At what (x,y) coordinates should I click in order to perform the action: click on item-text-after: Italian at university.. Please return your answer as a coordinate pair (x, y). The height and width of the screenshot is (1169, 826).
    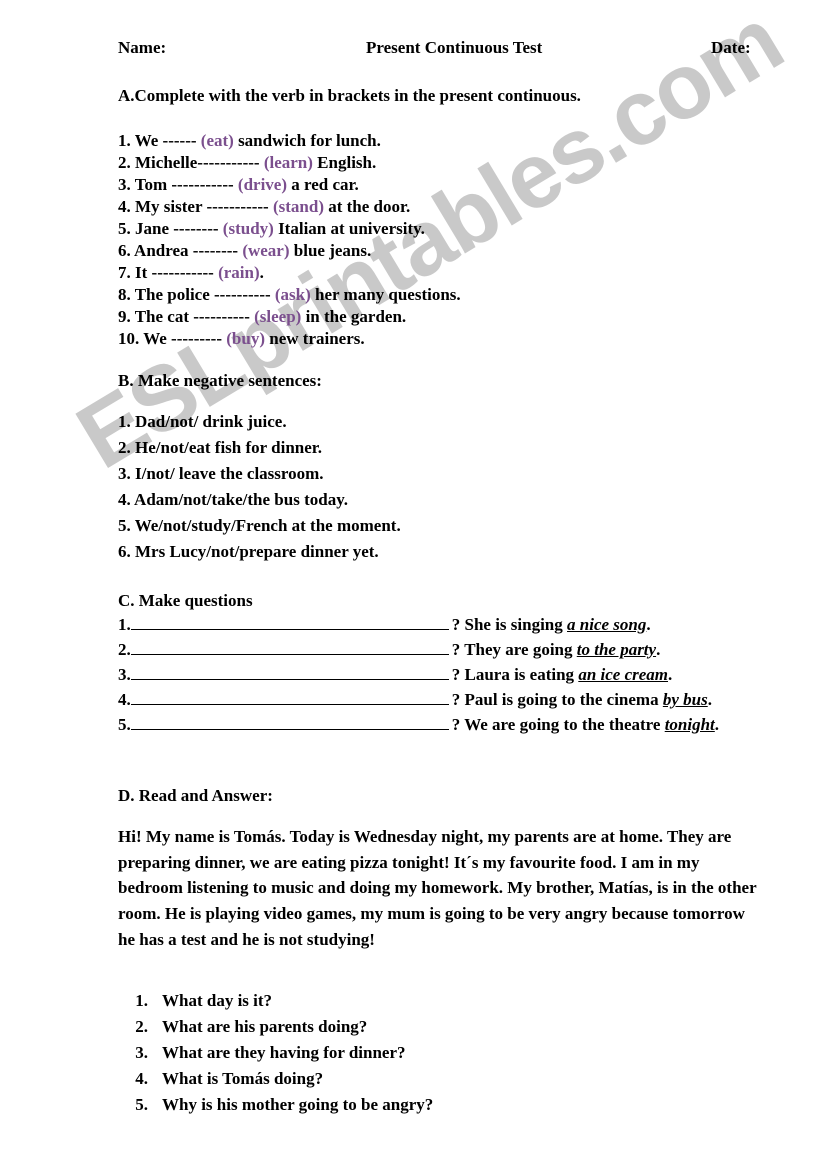
    Looking at the image, I should click on (349, 228).